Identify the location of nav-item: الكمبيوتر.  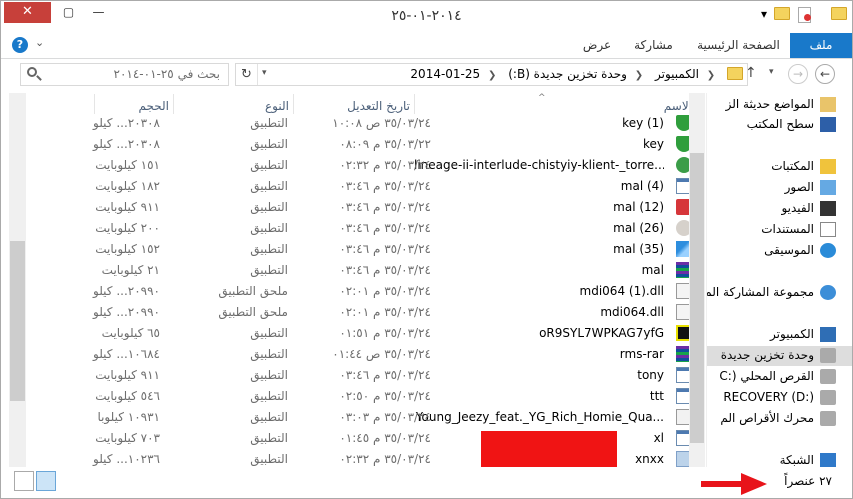
(779, 335).